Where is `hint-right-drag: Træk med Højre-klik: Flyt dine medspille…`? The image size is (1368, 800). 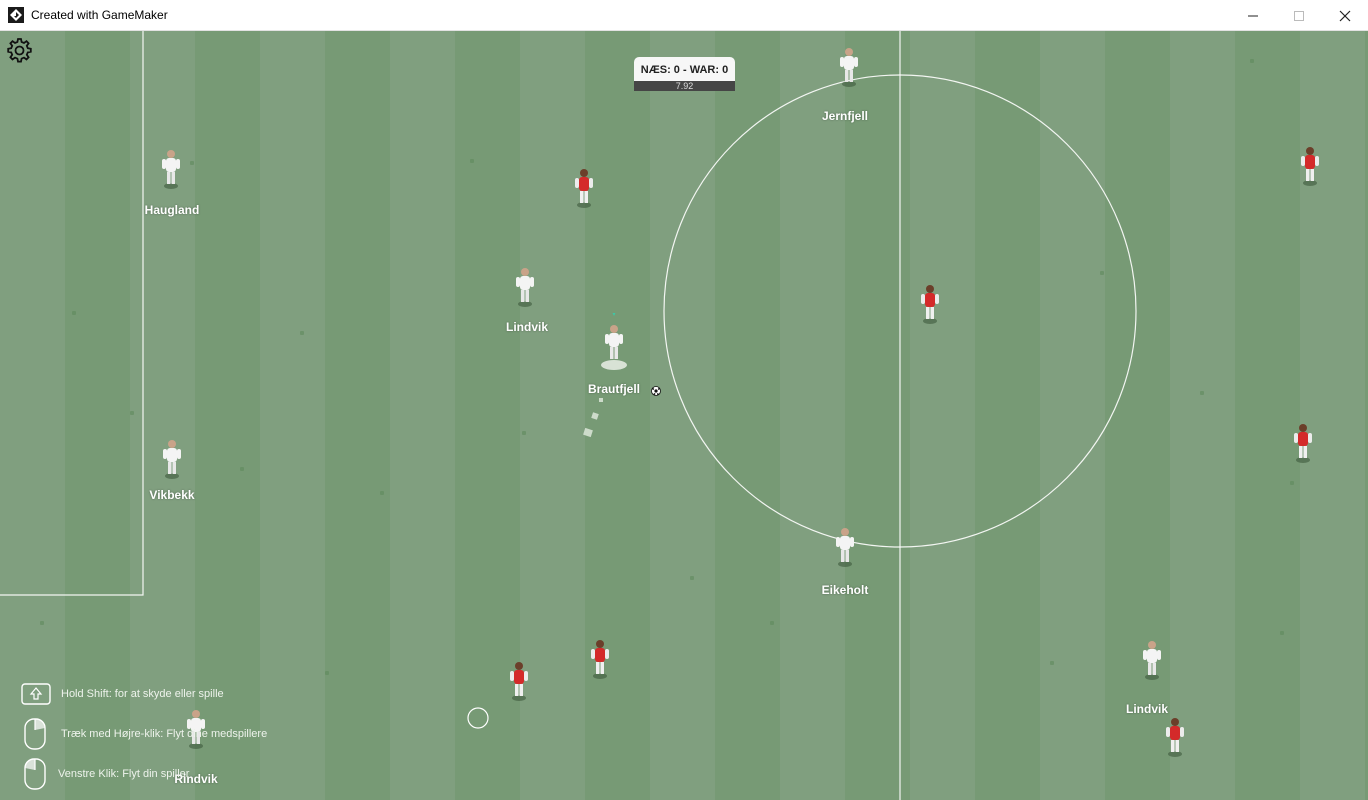 hint-right-drag: Træk med Højre-klik: Flyt dine medspille… is located at coordinates (164, 734).